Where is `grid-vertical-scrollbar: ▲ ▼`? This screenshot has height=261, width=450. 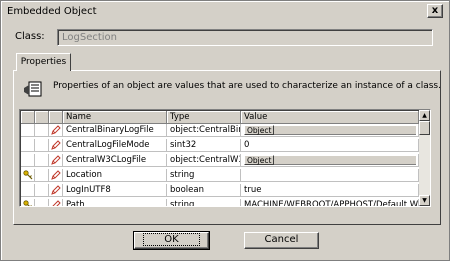
grid-vertical-scrollbar: ▲ ▼ is located at coordinates (424, 158).